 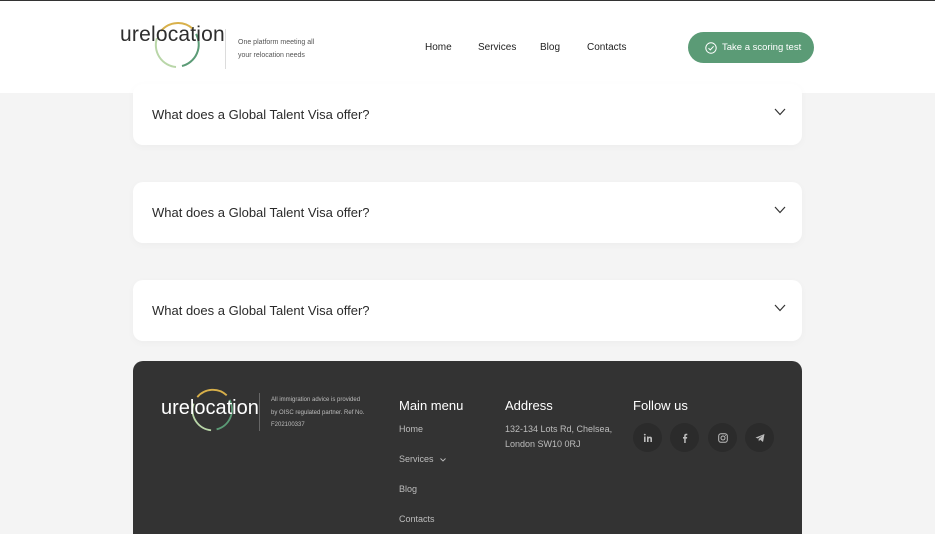 What do you see at coordinates (606, 47) in the screenshot?
I see `nav-contacts: Contacts` at bounding box center [606, 47].